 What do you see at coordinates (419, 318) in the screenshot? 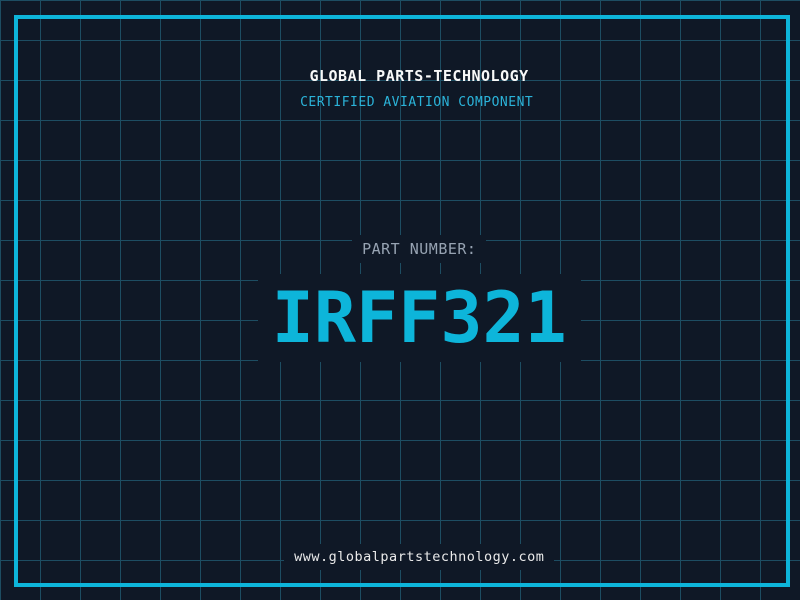
I see `part-number-value: IRFF321` at bounding box center [419, 318].